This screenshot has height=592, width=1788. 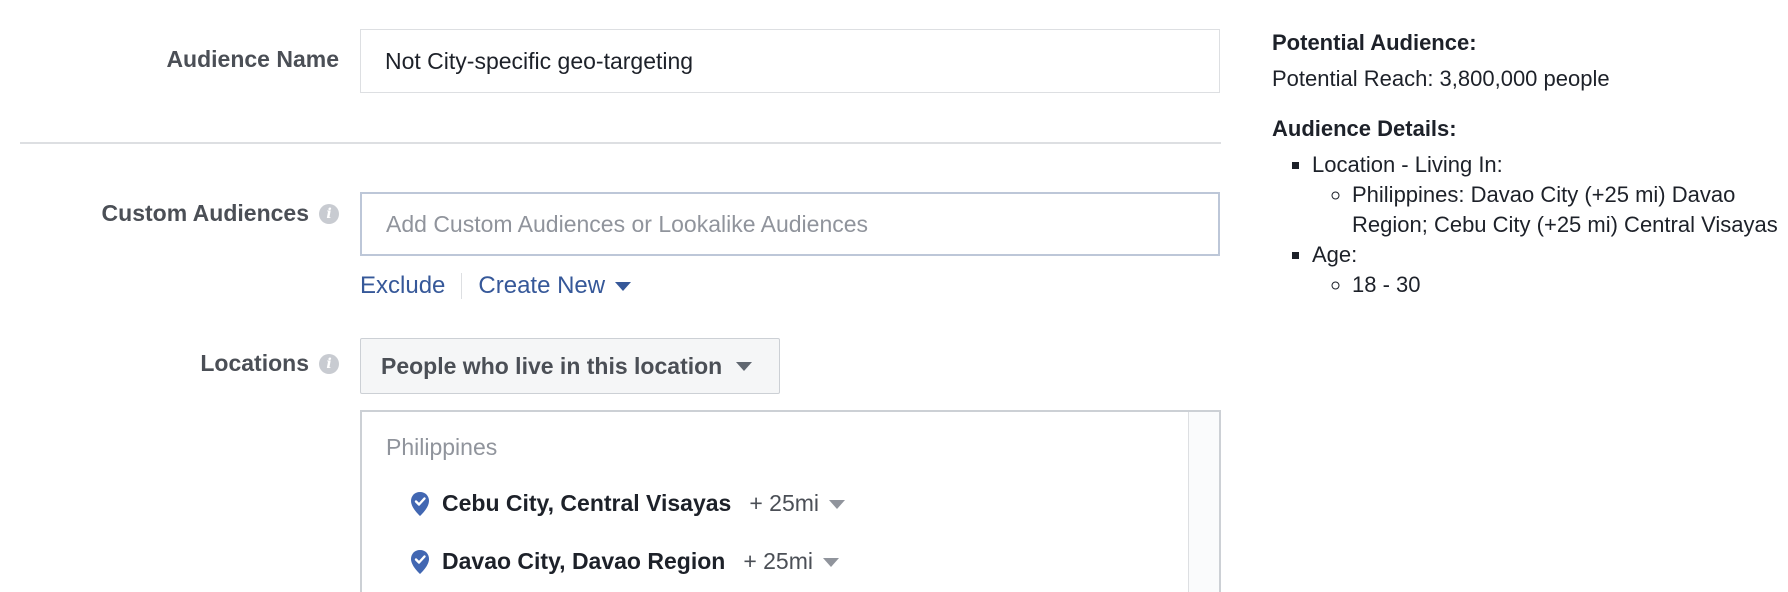 What do you see at coordinates (254, 363) in the screenshot?
I see `locations-label-text: Locations` at bounding box center [254, 363].